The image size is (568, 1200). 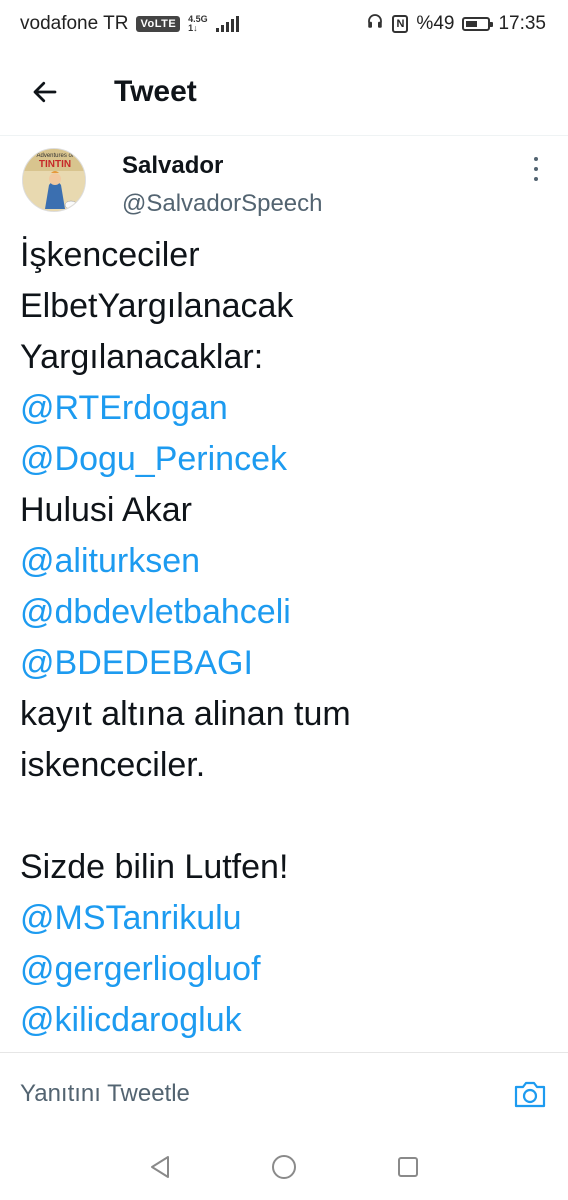 What do you see at coordinates (222, 204) in the screenshot?
I see `author-handle: @SalvadorSpeech` at bounding box center [222, 204].